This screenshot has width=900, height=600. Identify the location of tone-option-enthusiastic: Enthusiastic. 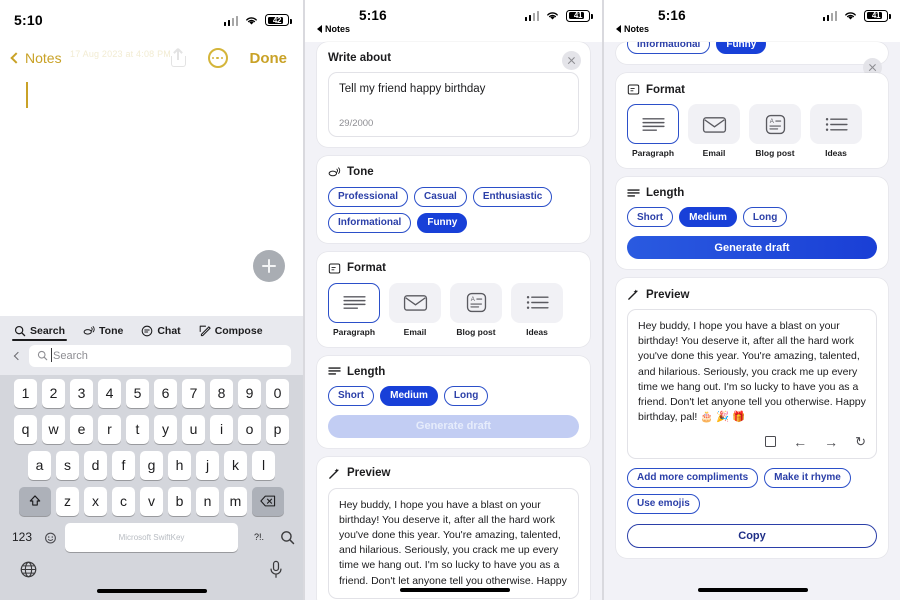
(512, 196).